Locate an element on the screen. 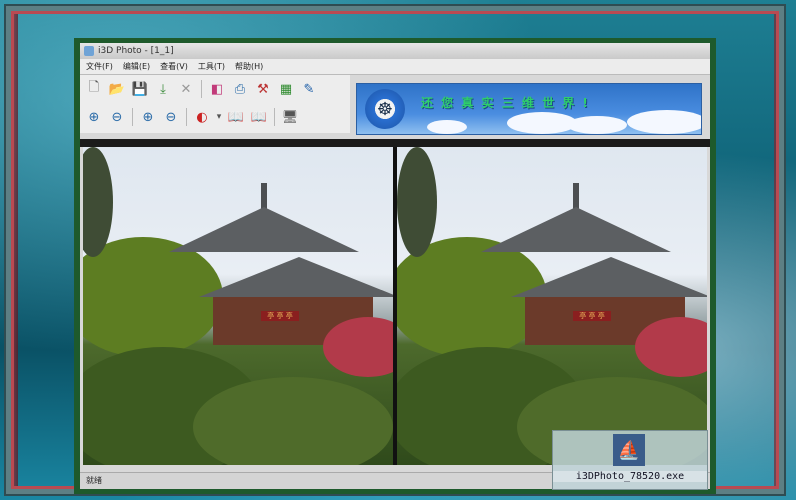 This screenshot has width=796, height=500. banner-slogan: 还 您 真 实 三 维 世 界 ! is located at coordinates (505, 103).